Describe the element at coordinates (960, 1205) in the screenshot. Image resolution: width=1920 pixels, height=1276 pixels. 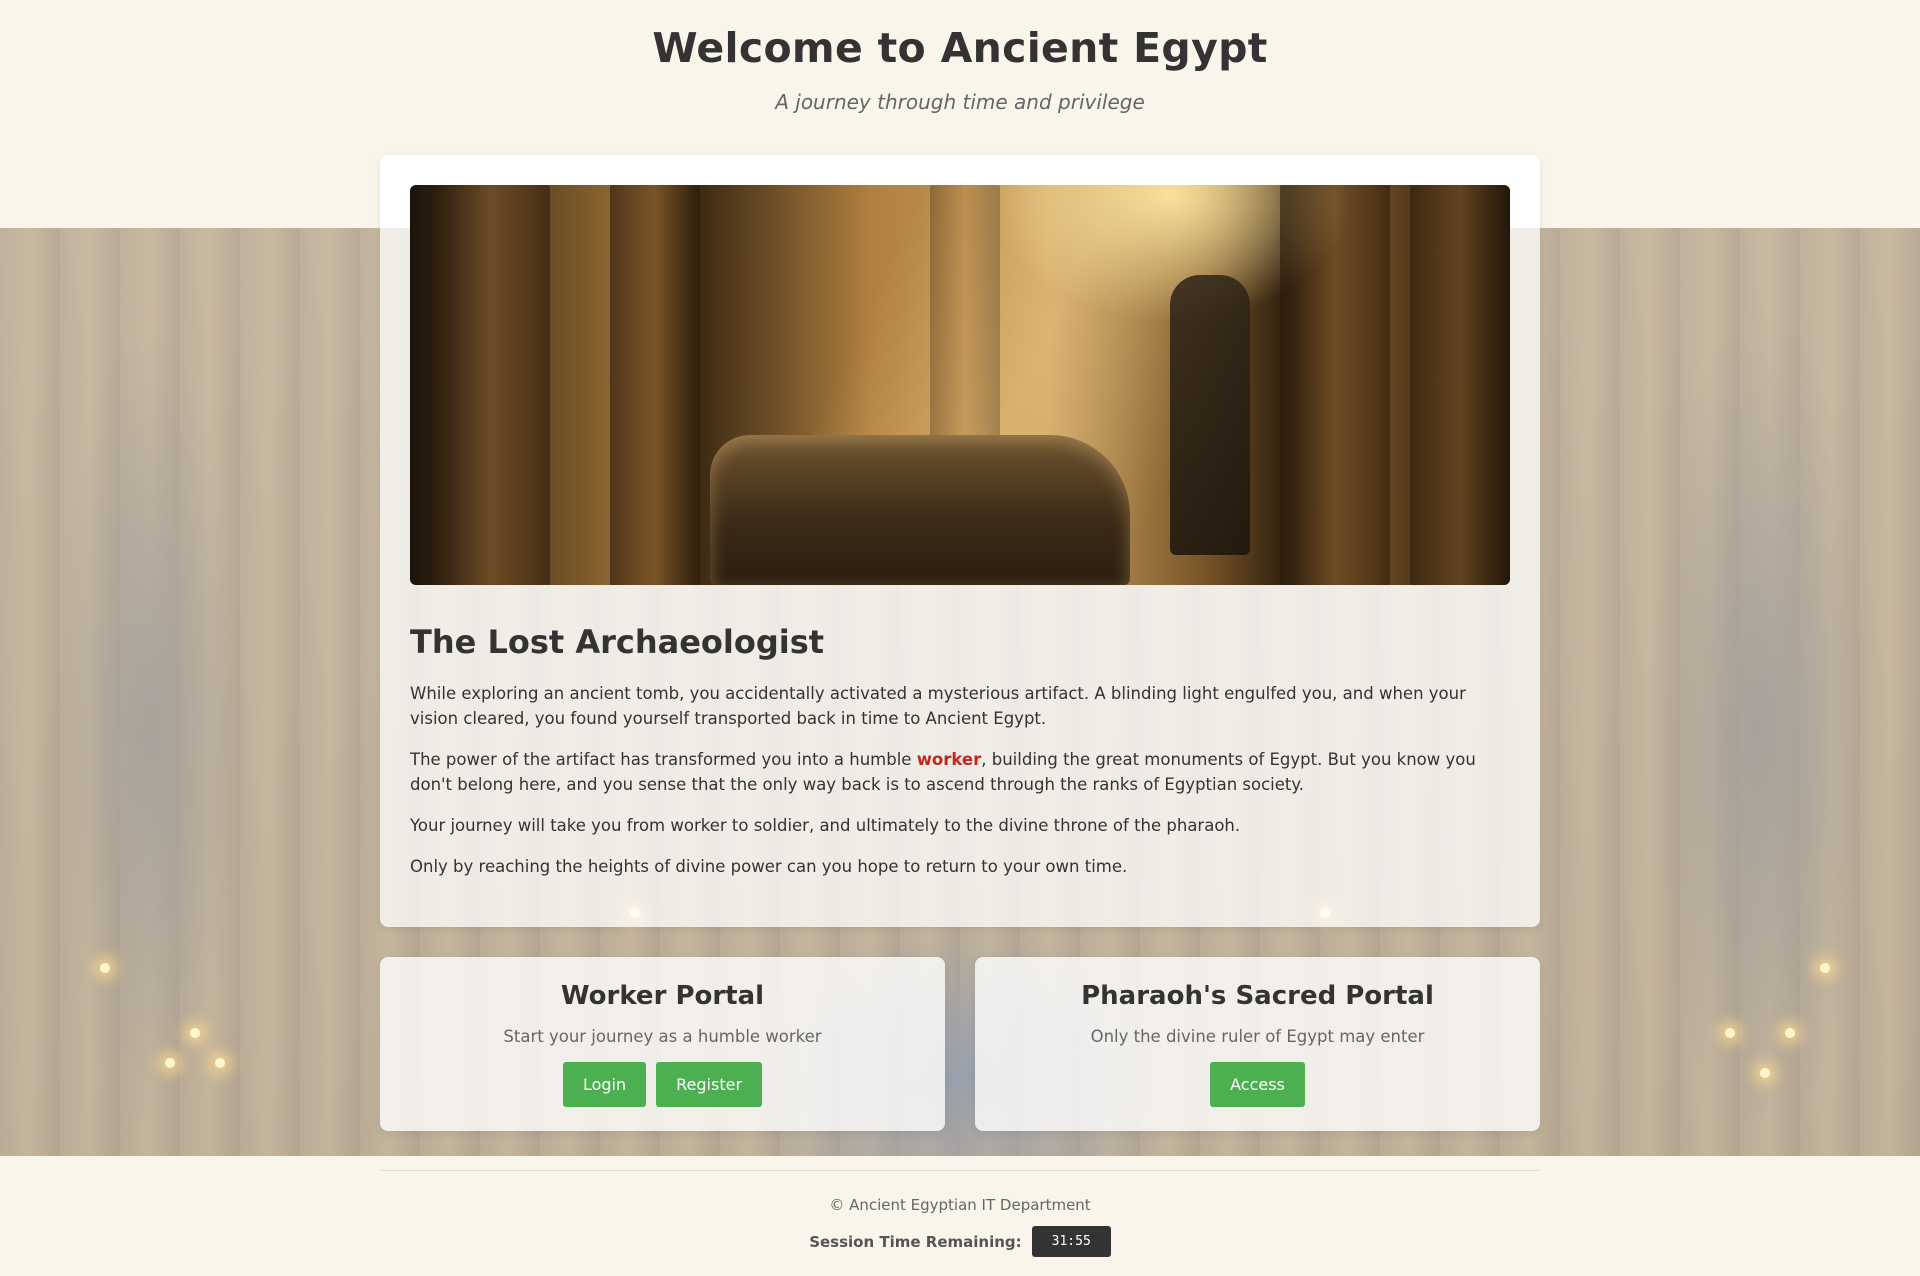
I see `copyright-text: © Ancient Egyptian IT Department` at that location.